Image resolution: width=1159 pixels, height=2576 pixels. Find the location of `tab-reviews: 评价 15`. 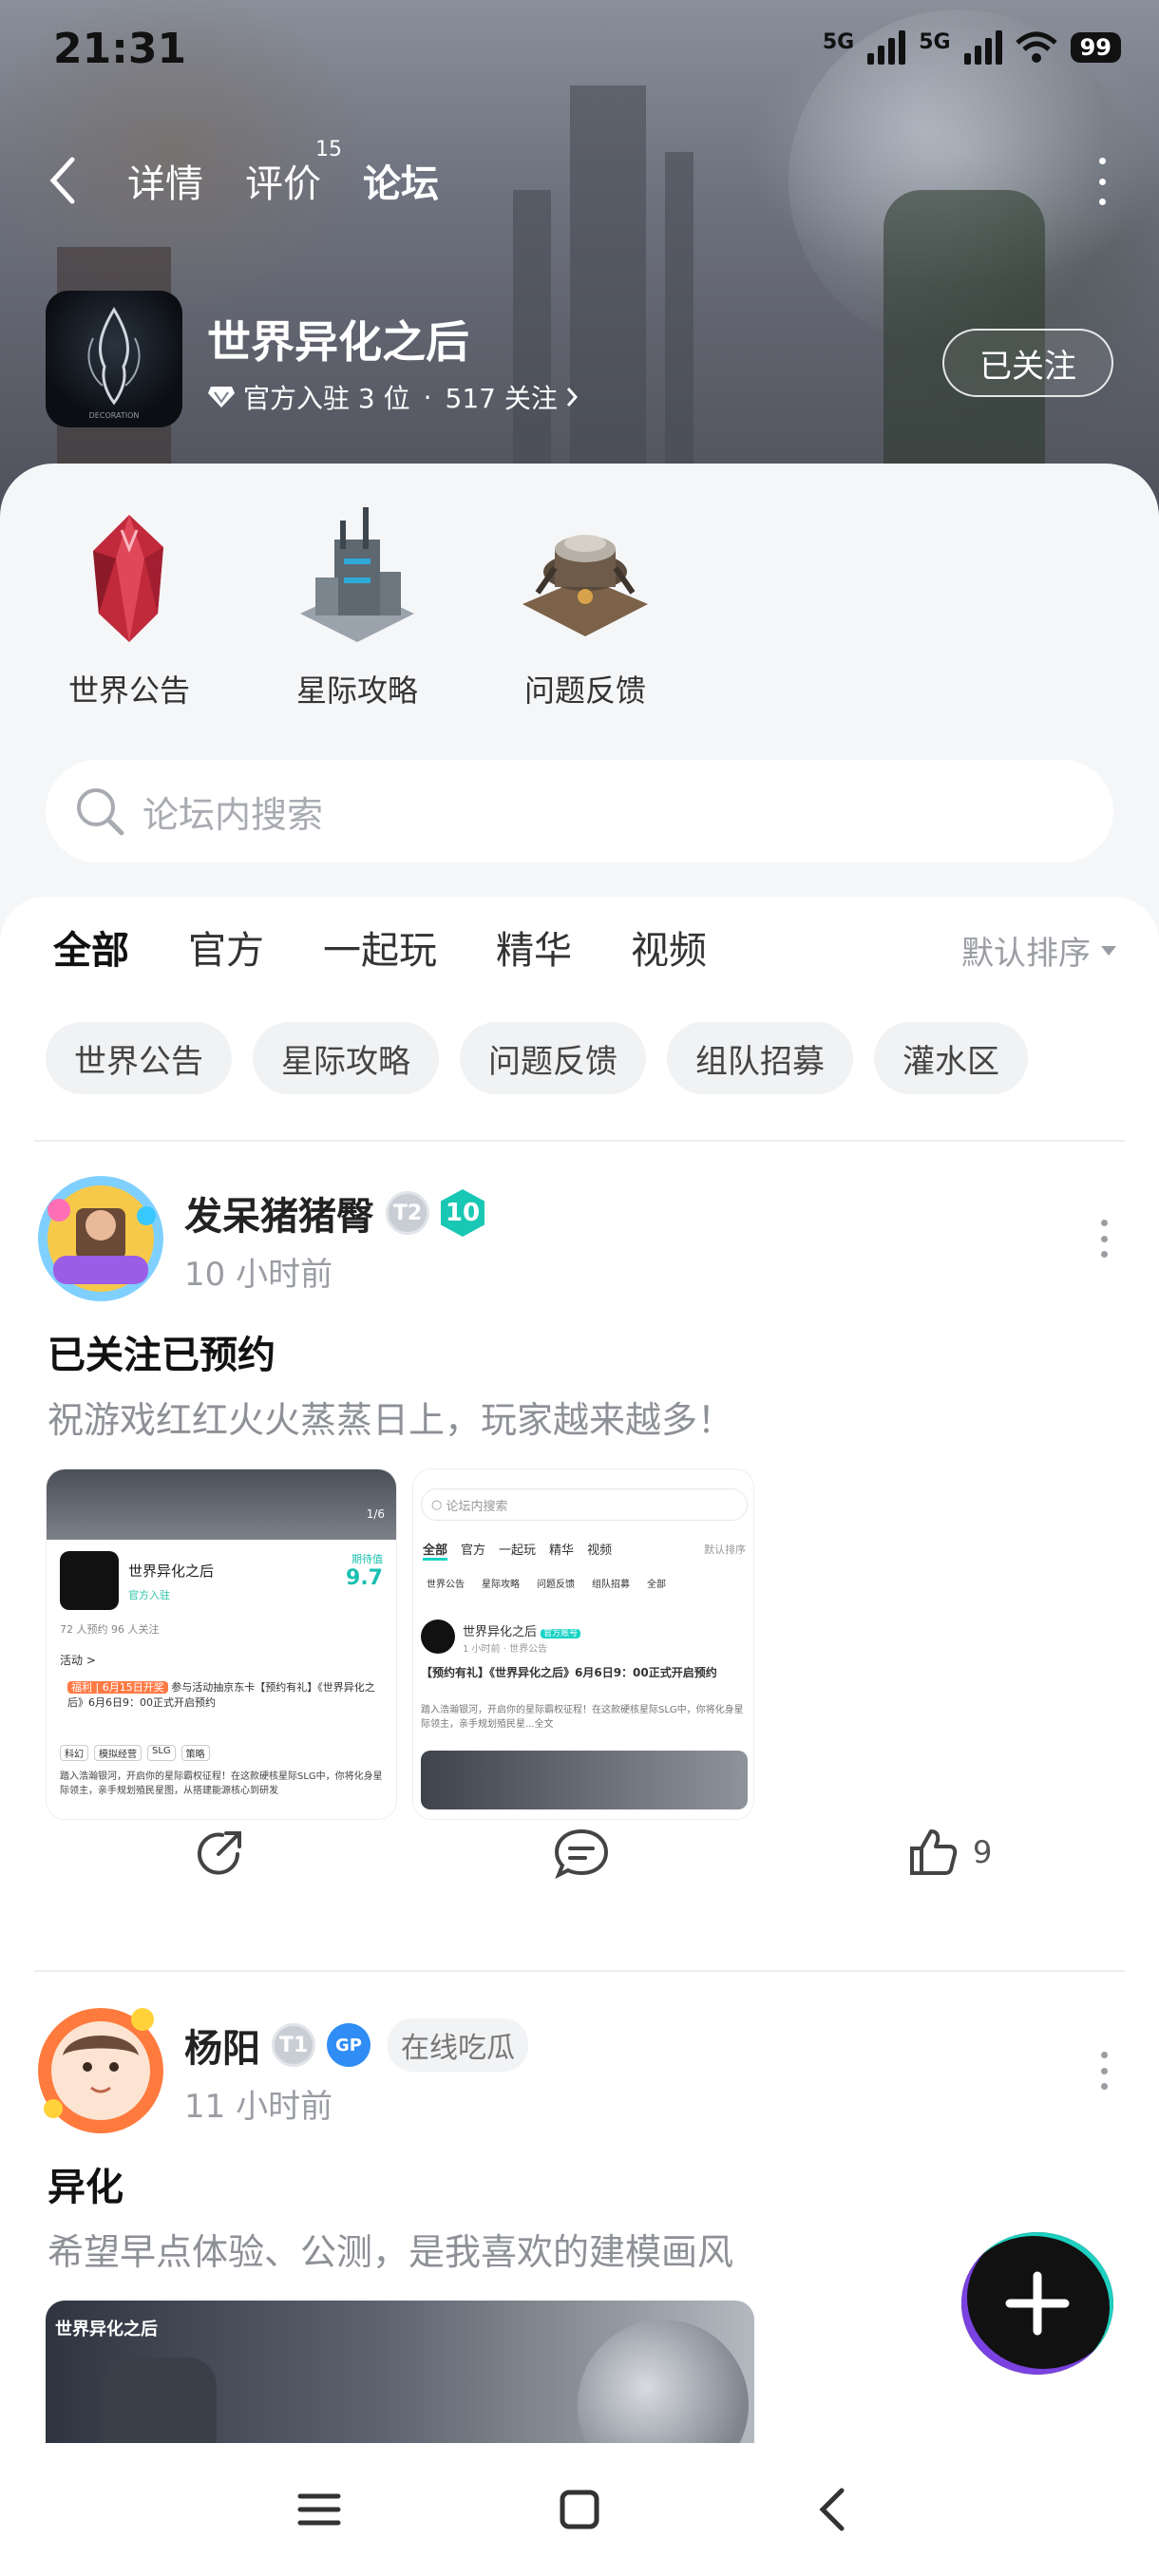

tab-reviews: 评价 15 is located at coordinates (293, 173).